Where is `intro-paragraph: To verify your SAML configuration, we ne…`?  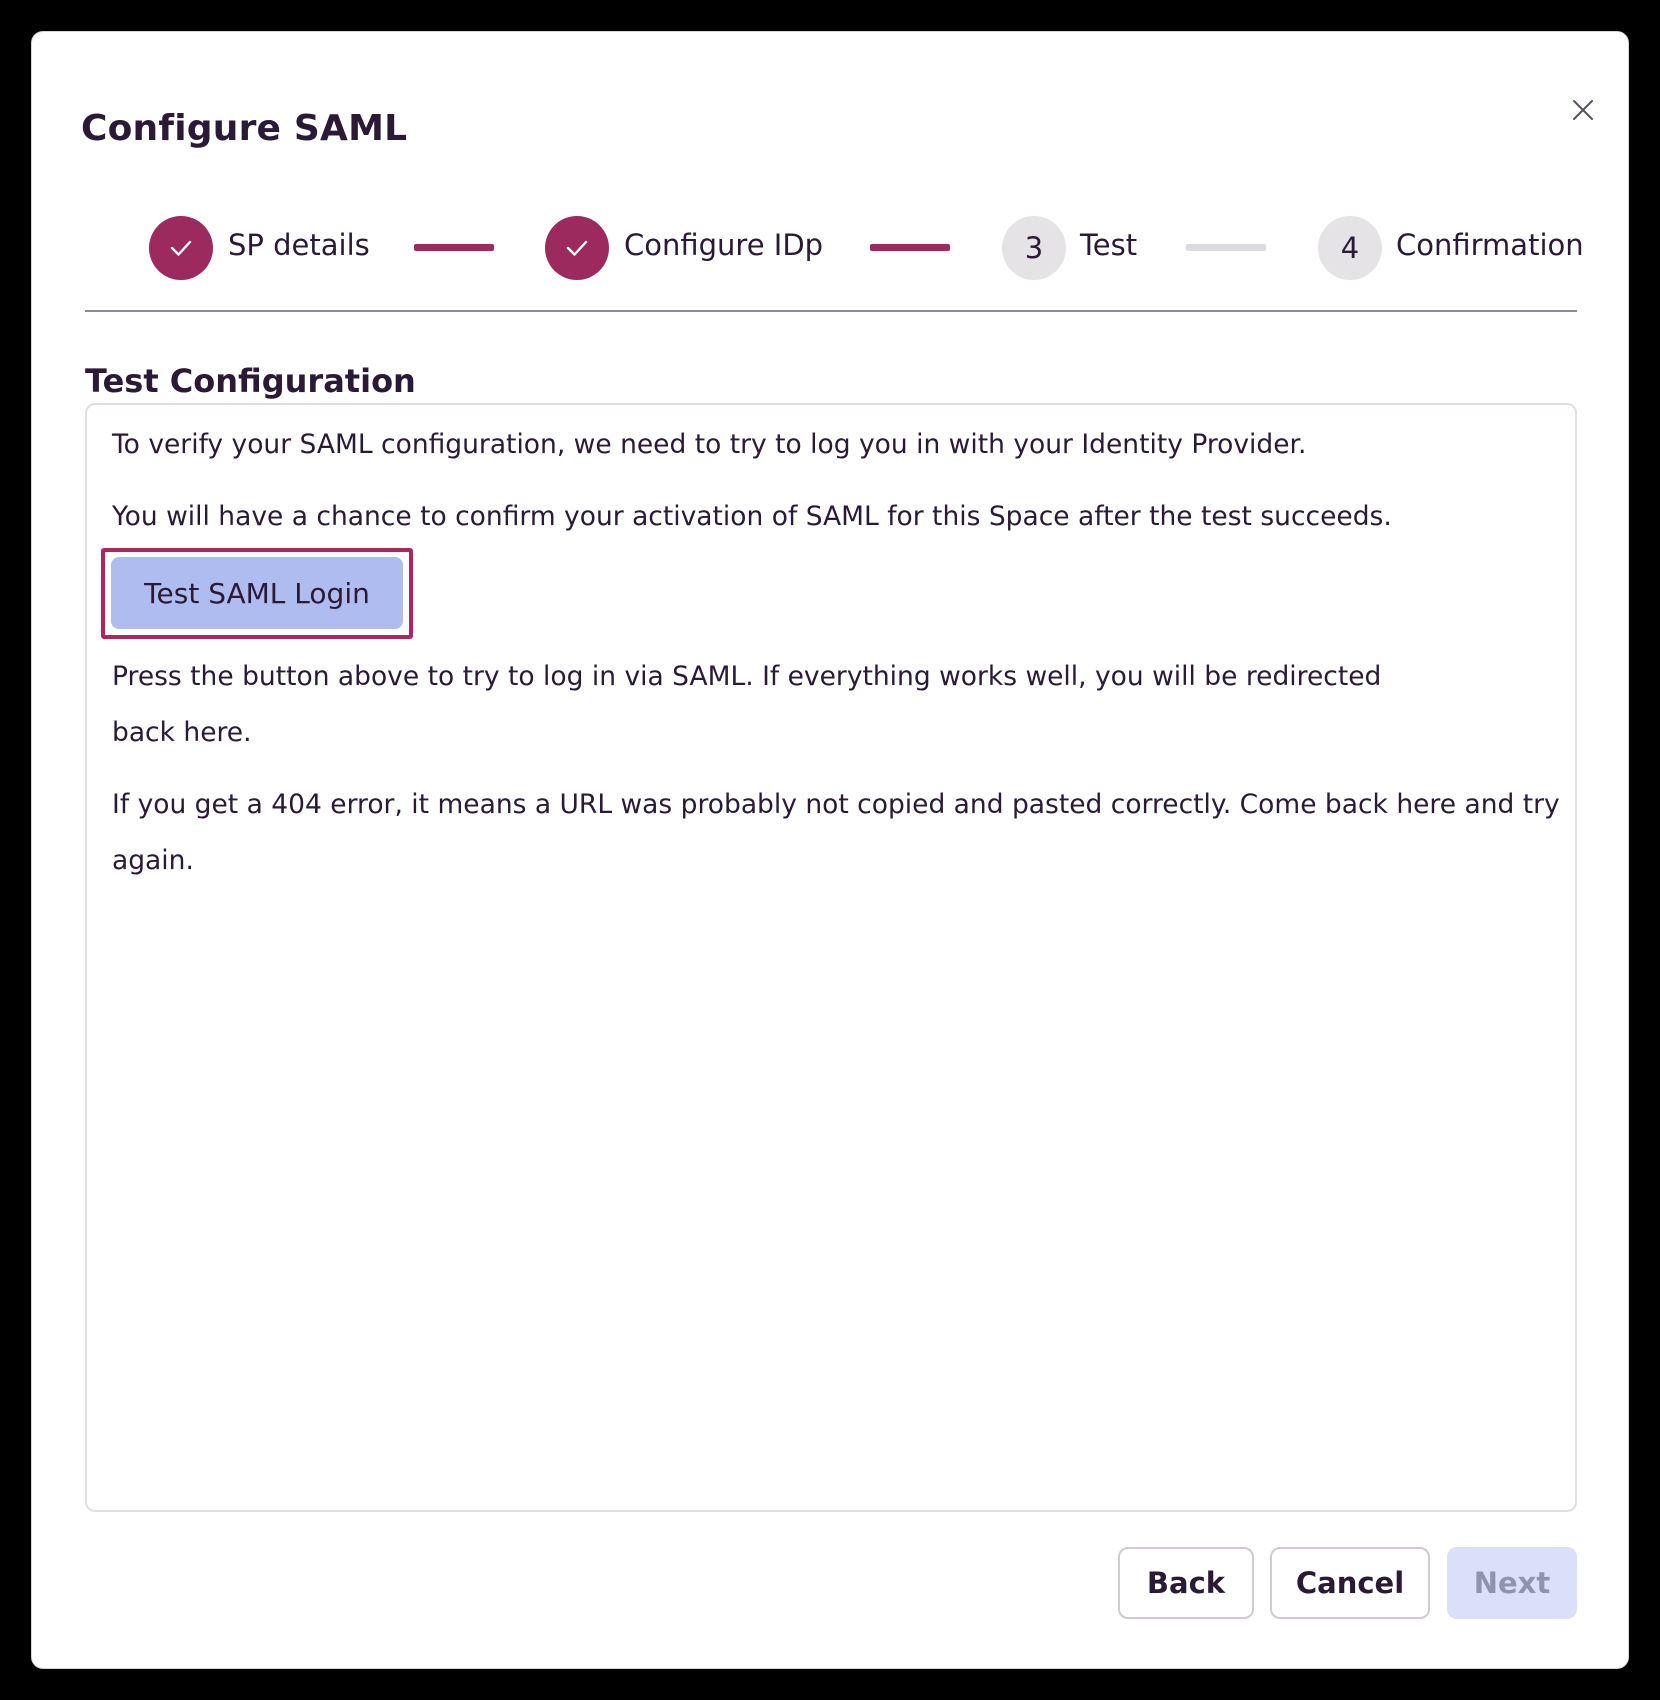
intro-paragraph: To verify your SAML configuration, we ne… is located at coordinates (709, 444).